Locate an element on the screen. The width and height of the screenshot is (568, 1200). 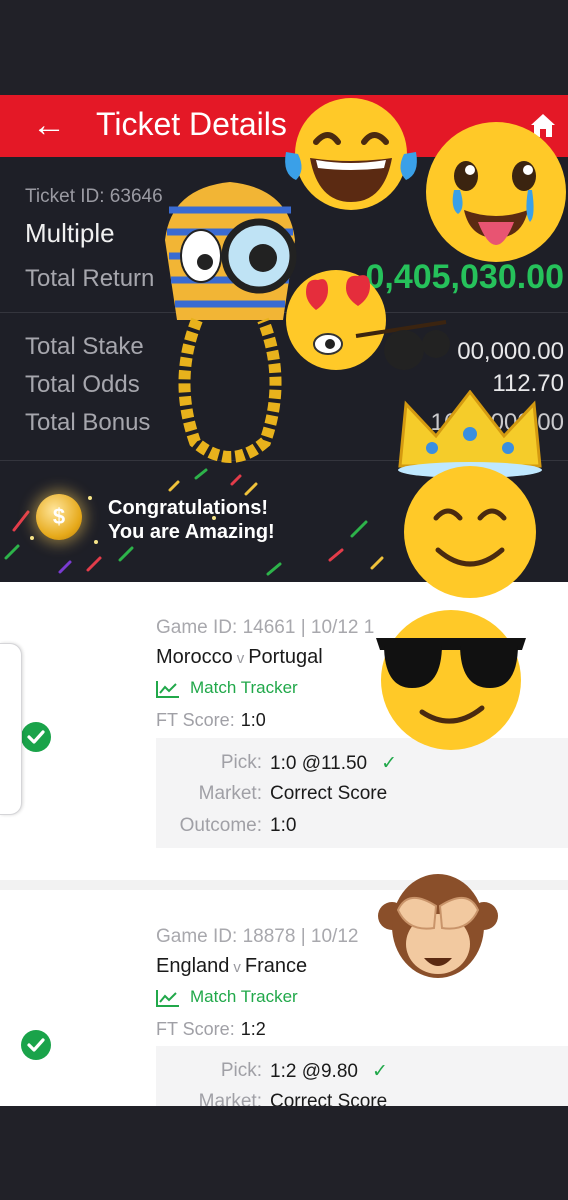
ft-score-value: 1:2 is located at coordinates (253, 1029).